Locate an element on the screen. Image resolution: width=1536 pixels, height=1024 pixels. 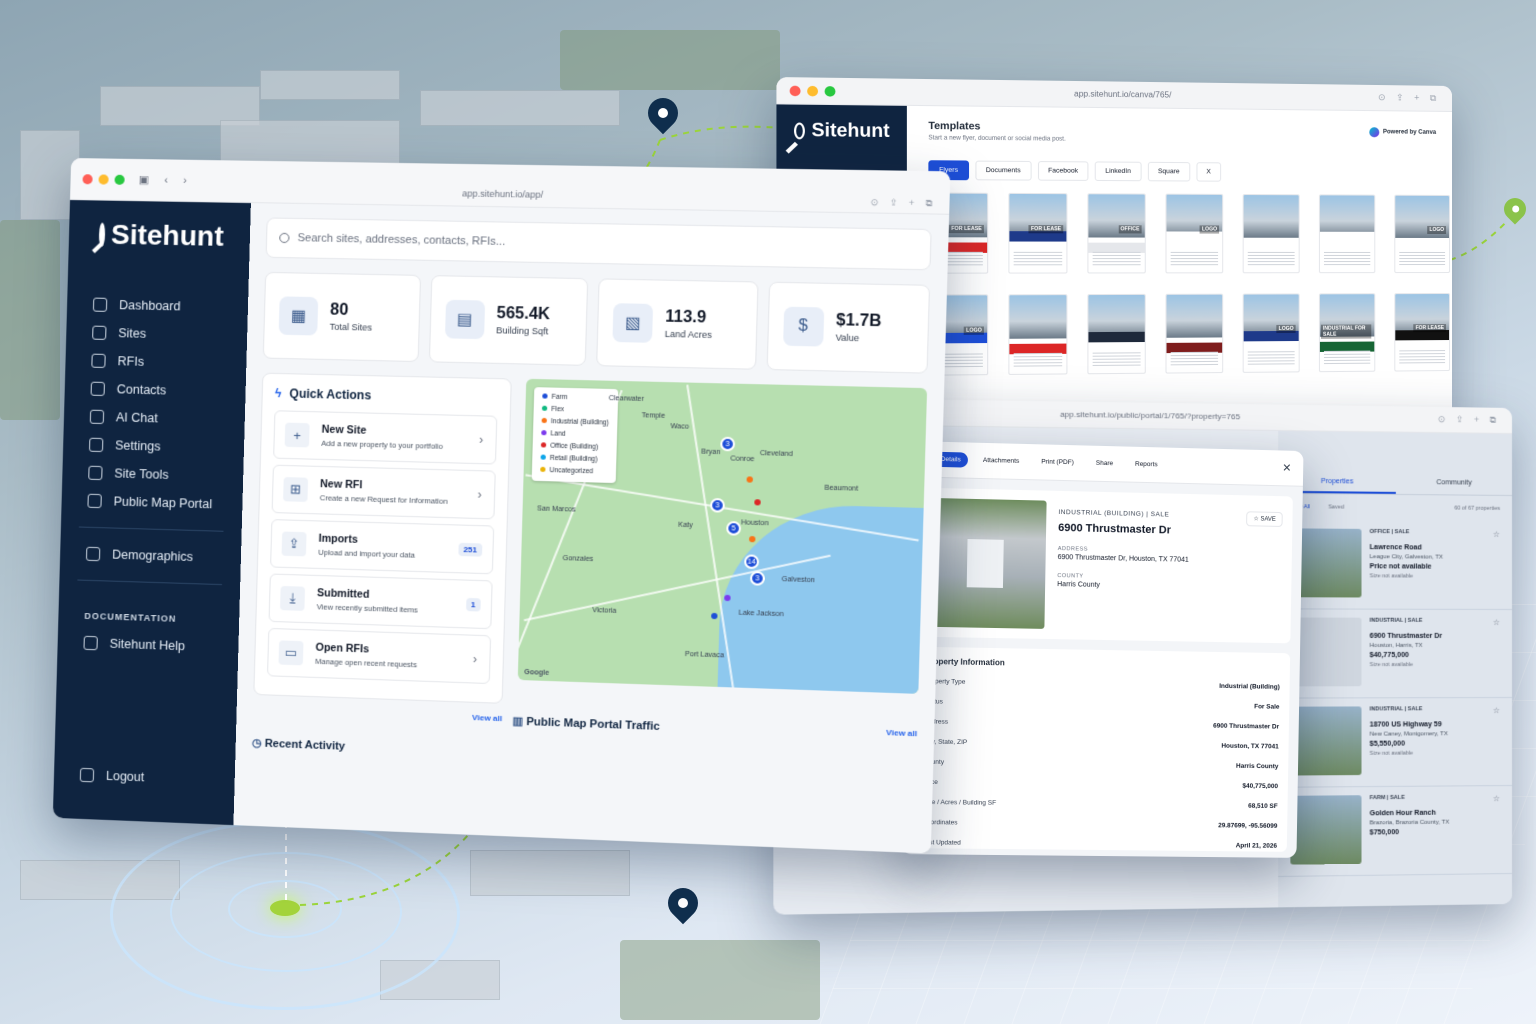
property-price: Price not available is located at coordinates (1400, 567).